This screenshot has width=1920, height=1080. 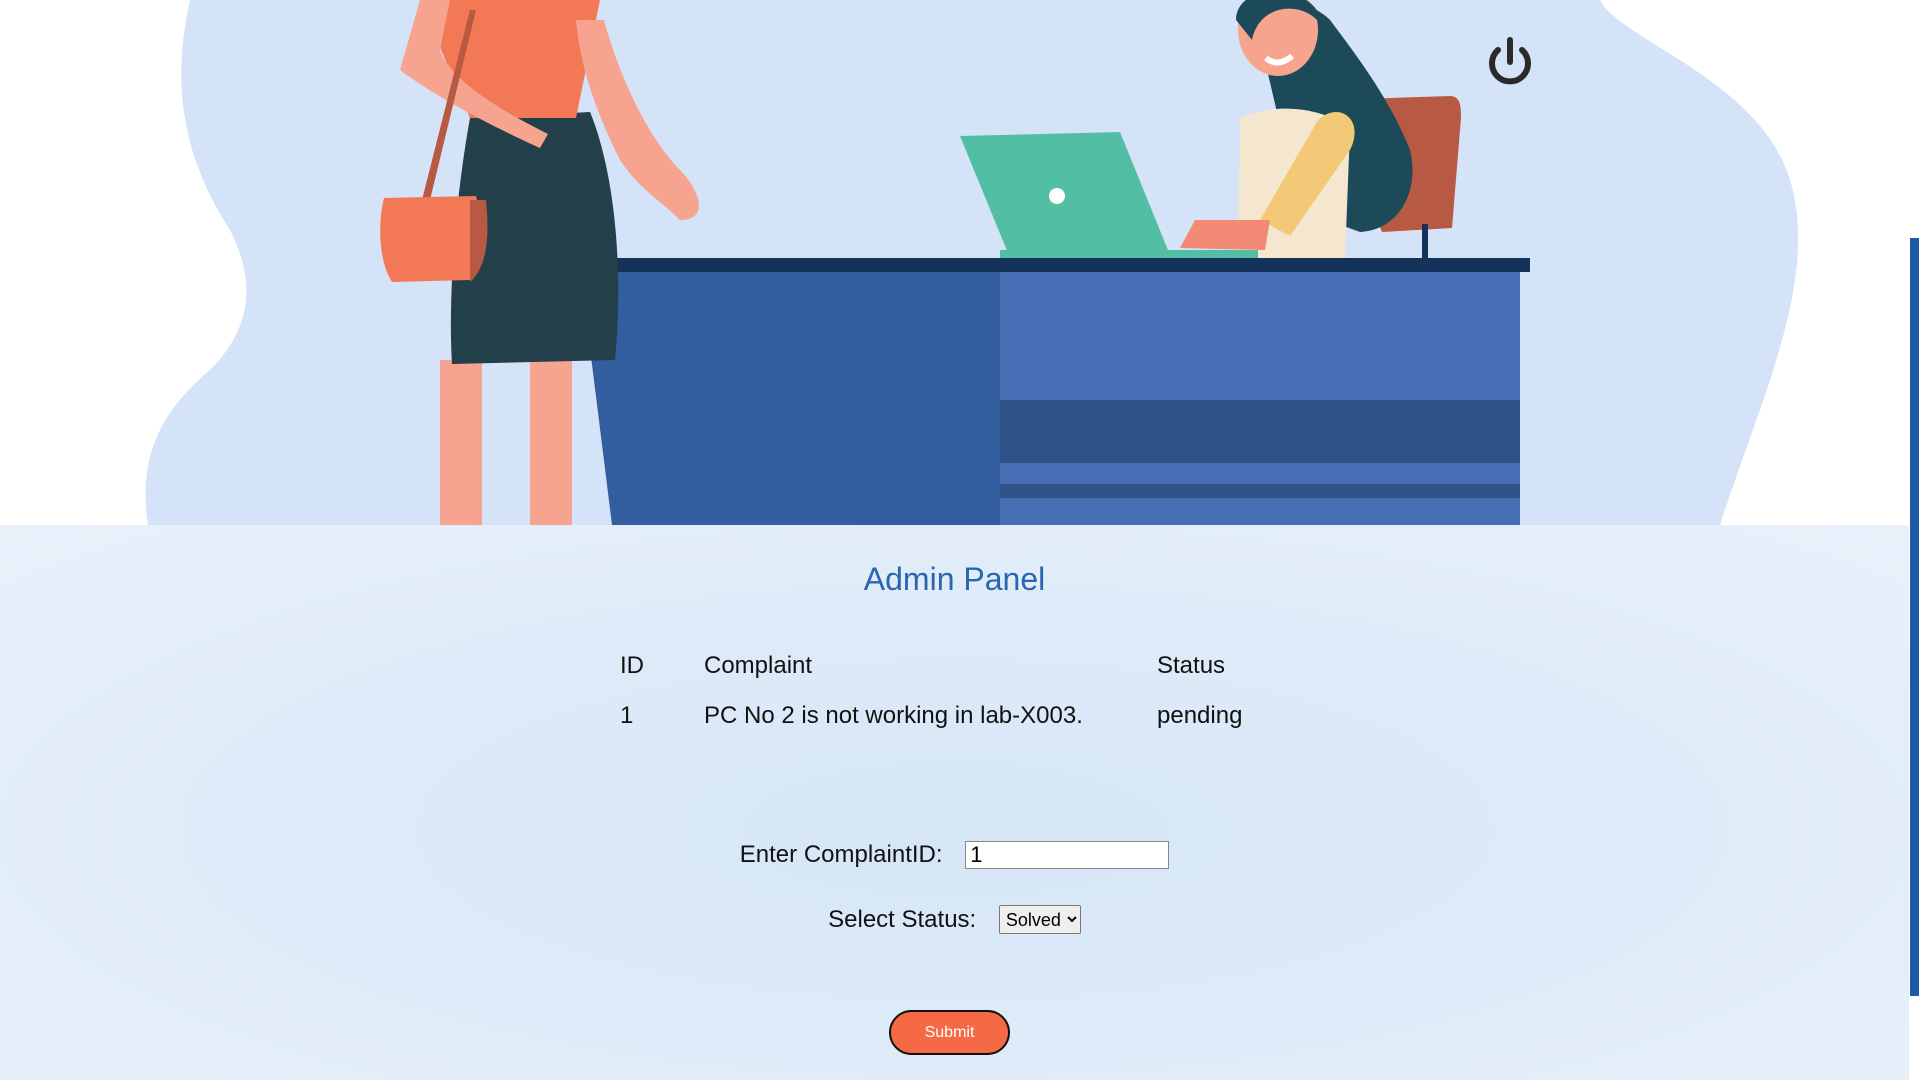 I want to click on desk-drawer, so click(x=1260, y=431).